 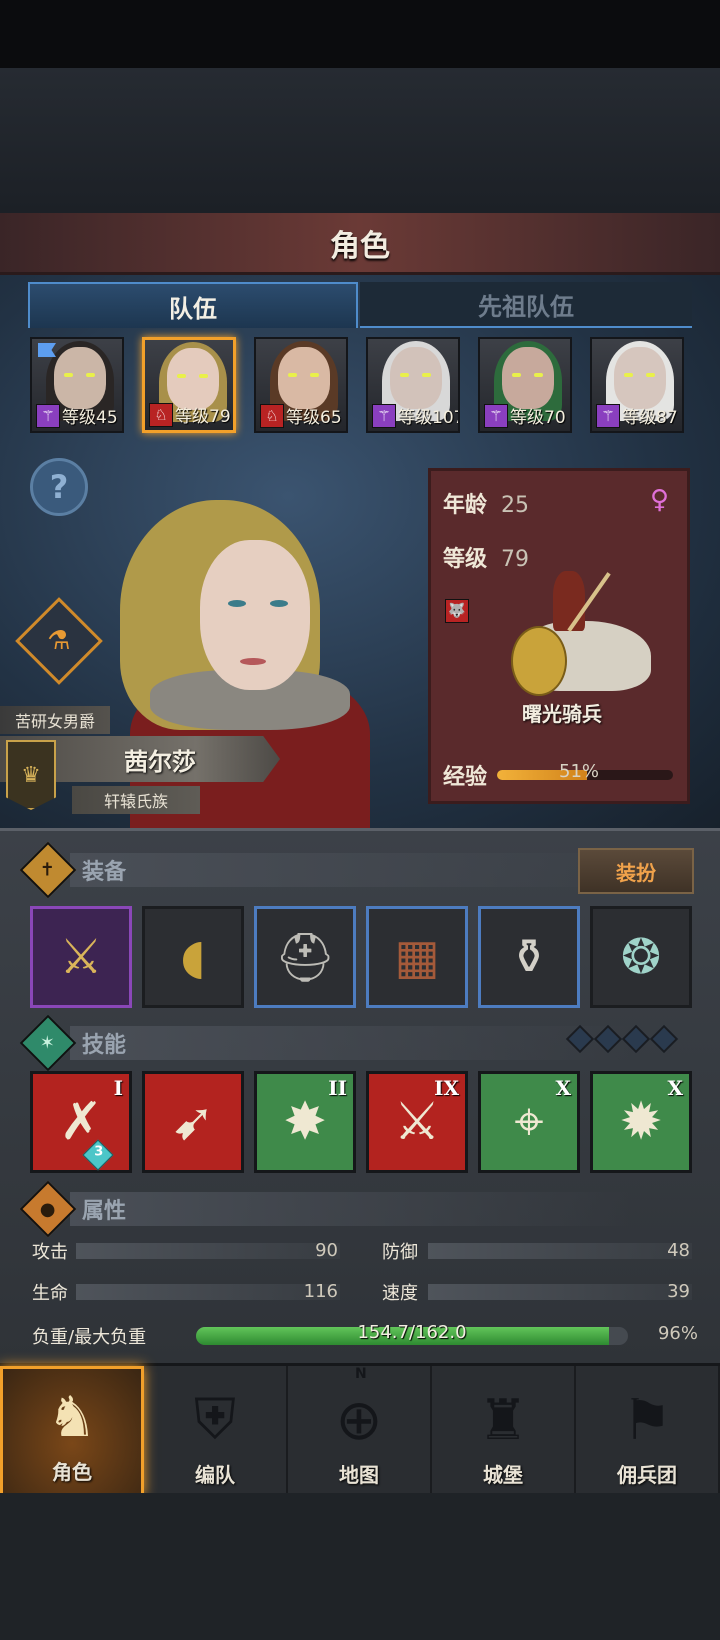 I want to click on orb-icon: ●, so click(x=48, y=1209).